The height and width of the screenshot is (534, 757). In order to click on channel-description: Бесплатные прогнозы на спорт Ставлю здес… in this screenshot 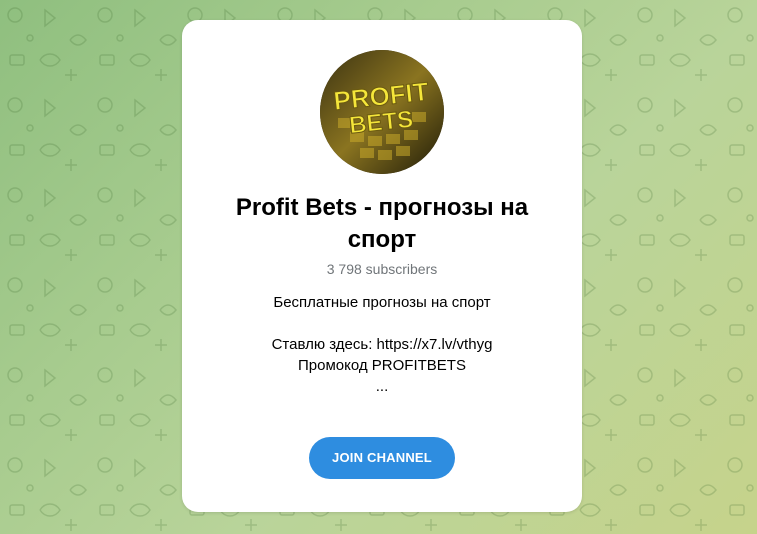, I will do `click(382, 344)`.